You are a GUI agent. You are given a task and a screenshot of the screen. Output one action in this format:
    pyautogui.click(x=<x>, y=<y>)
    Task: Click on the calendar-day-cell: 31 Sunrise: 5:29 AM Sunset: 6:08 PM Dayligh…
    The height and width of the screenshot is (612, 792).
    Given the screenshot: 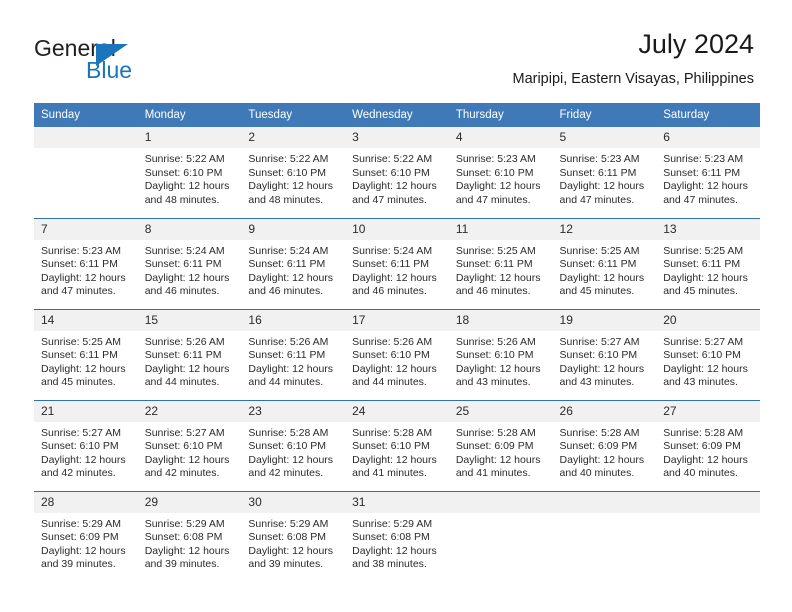 What is the action you would take?
    pyautogui.click(x=397, y=536)
    